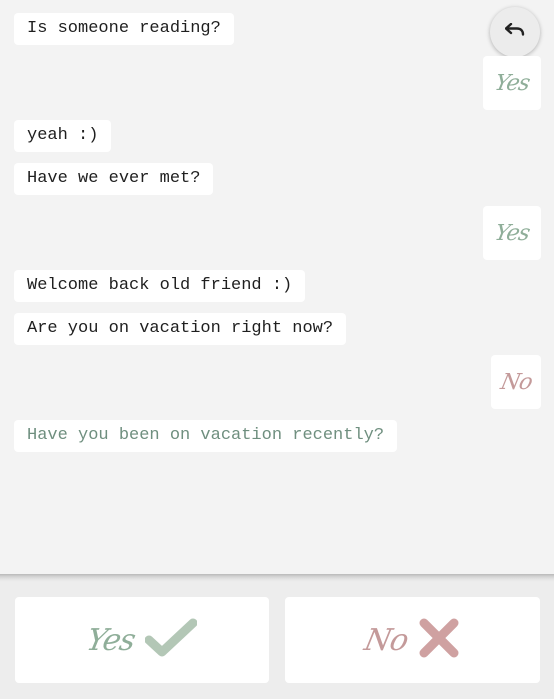  What do you see at coordinates (171, 640) in the screenshot?
I see `checkmark-icon` at bounding box center [171, 640].